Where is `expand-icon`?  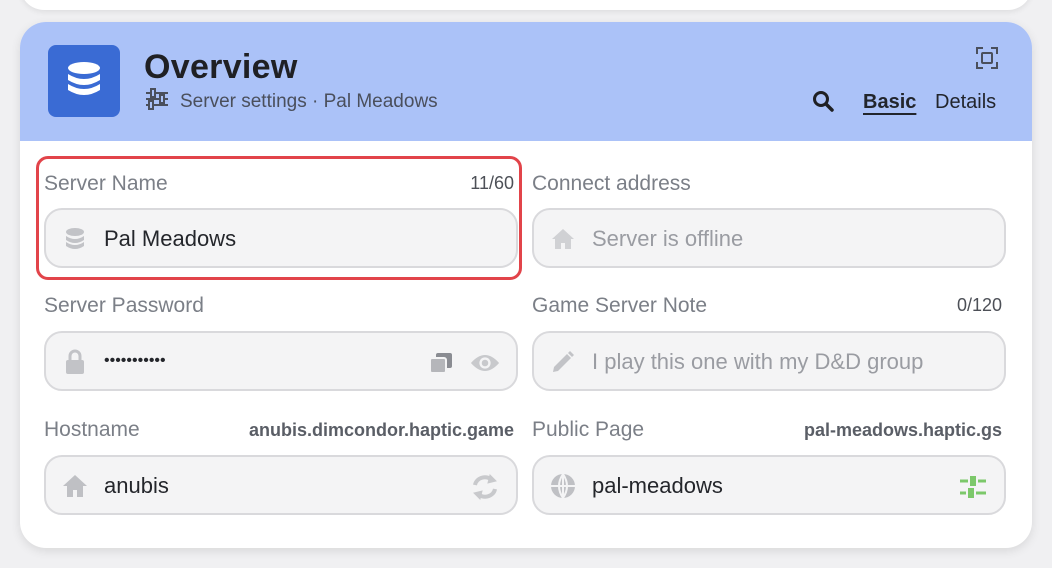
expand-icon is located at coordinates (987, 58).